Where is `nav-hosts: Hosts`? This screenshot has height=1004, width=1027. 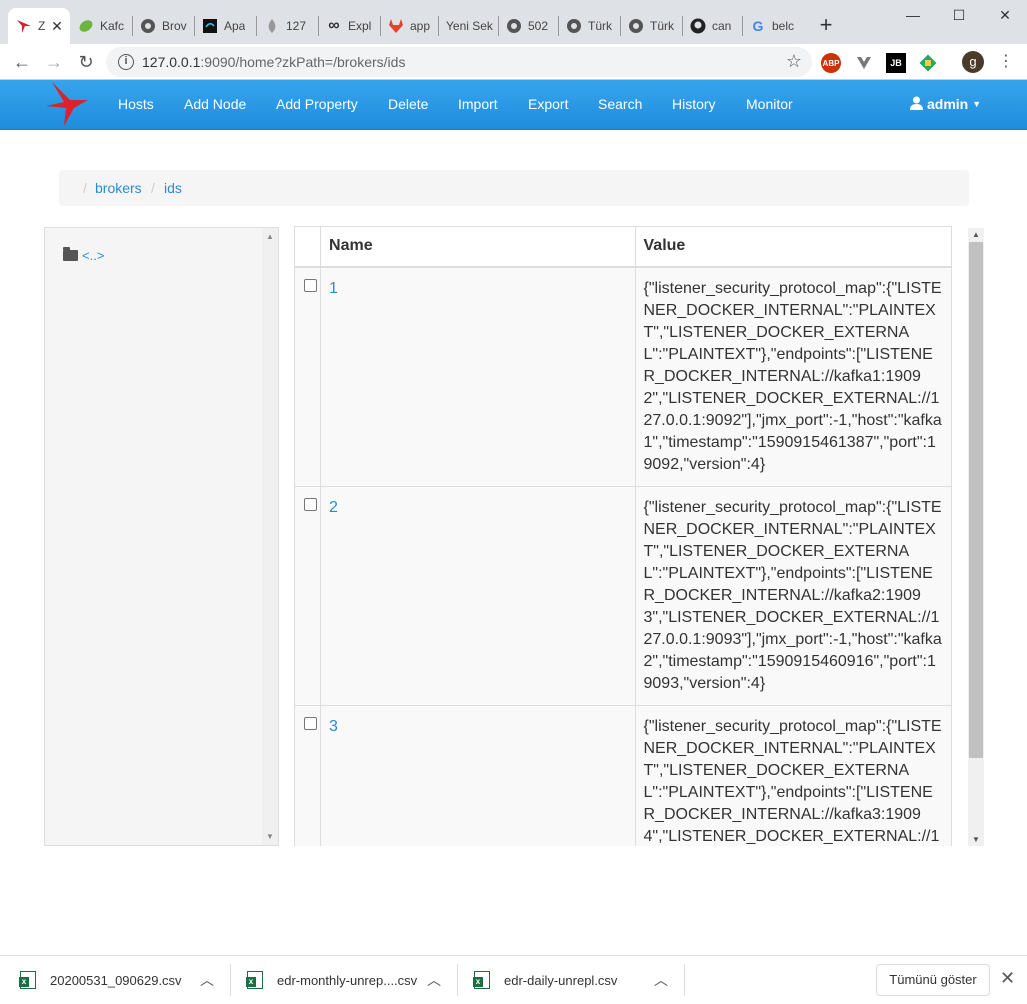 nav-hosts: Hosts is located at coordinates (136, 104).